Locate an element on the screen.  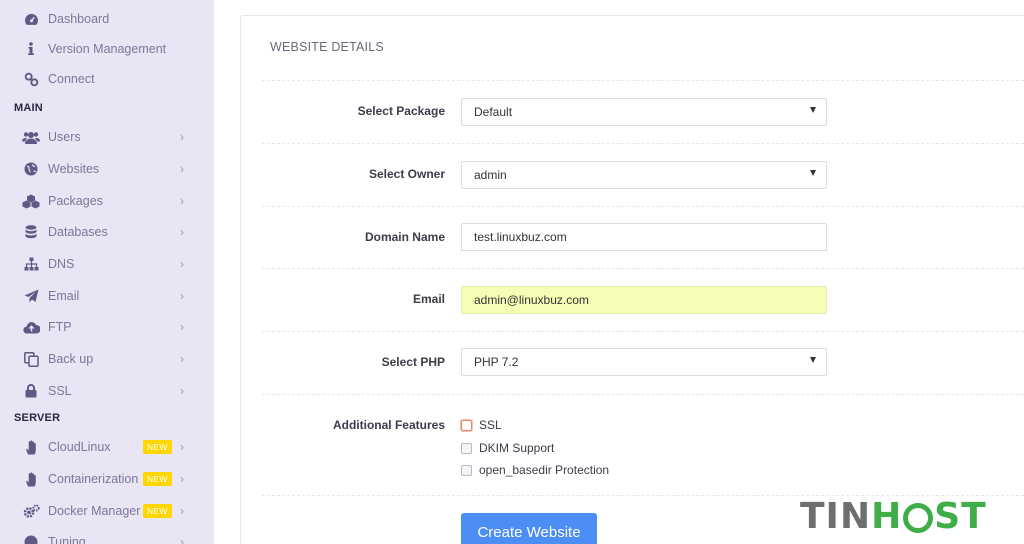
sidebar-item-label: Containerization is located at coordinates (93, 479).